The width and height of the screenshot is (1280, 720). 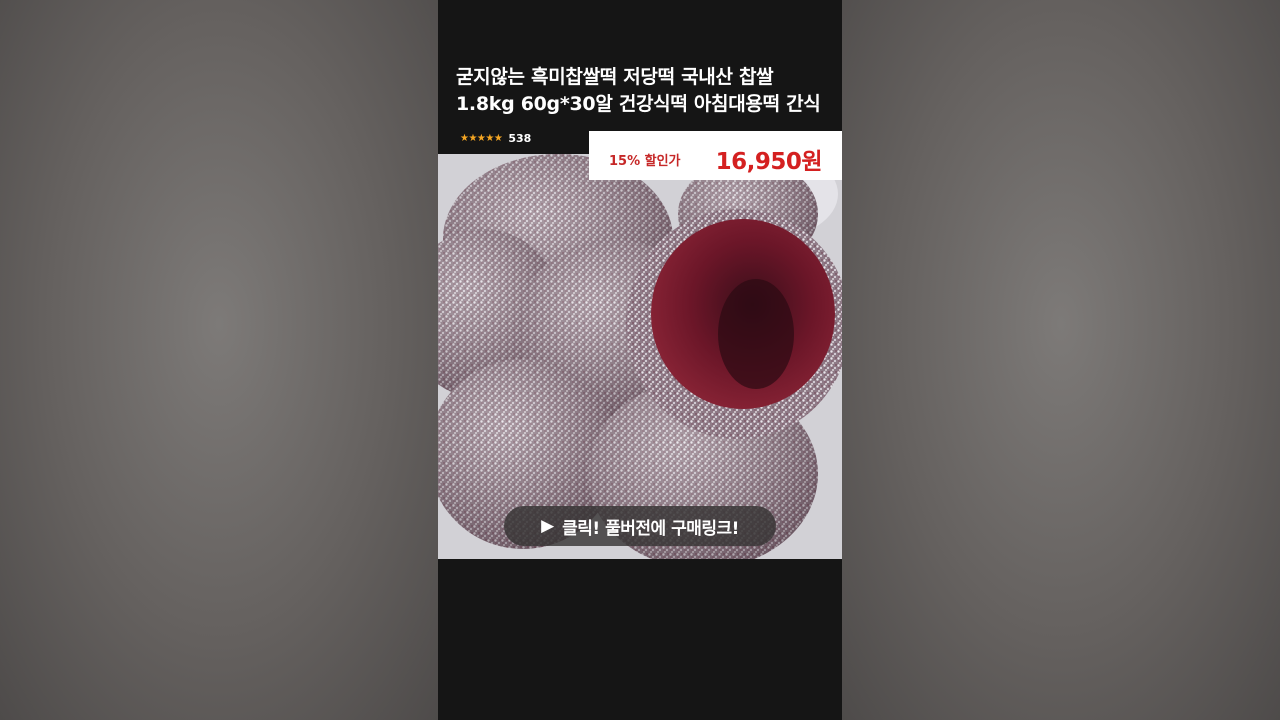 I want to click on discount-label: 15% 할인가, so click(x=645, y=161).